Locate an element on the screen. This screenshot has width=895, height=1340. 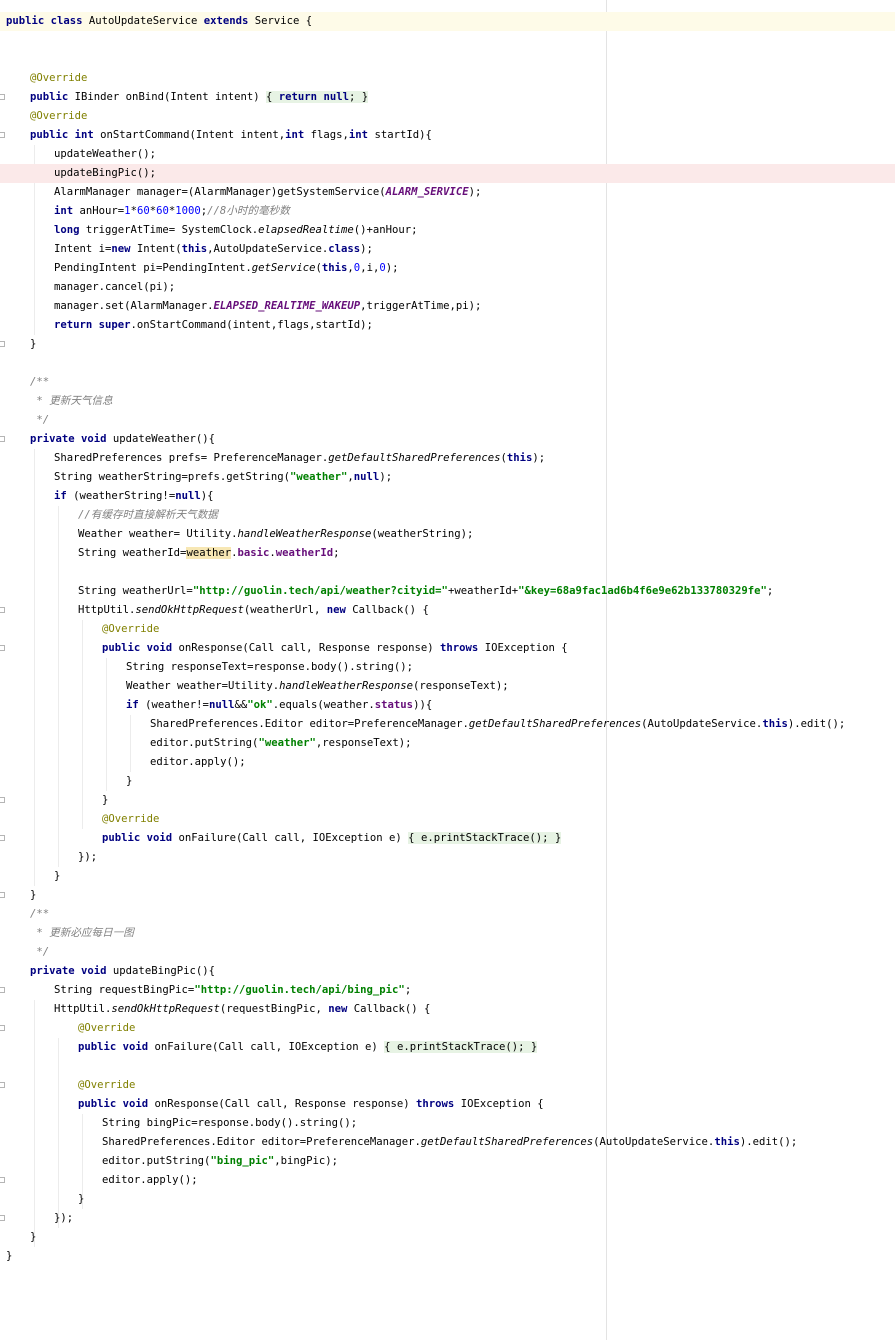
code-line: int anHour=1*60*60*1000;//8小时的毫秒数 is located at coordinates (447, 211).